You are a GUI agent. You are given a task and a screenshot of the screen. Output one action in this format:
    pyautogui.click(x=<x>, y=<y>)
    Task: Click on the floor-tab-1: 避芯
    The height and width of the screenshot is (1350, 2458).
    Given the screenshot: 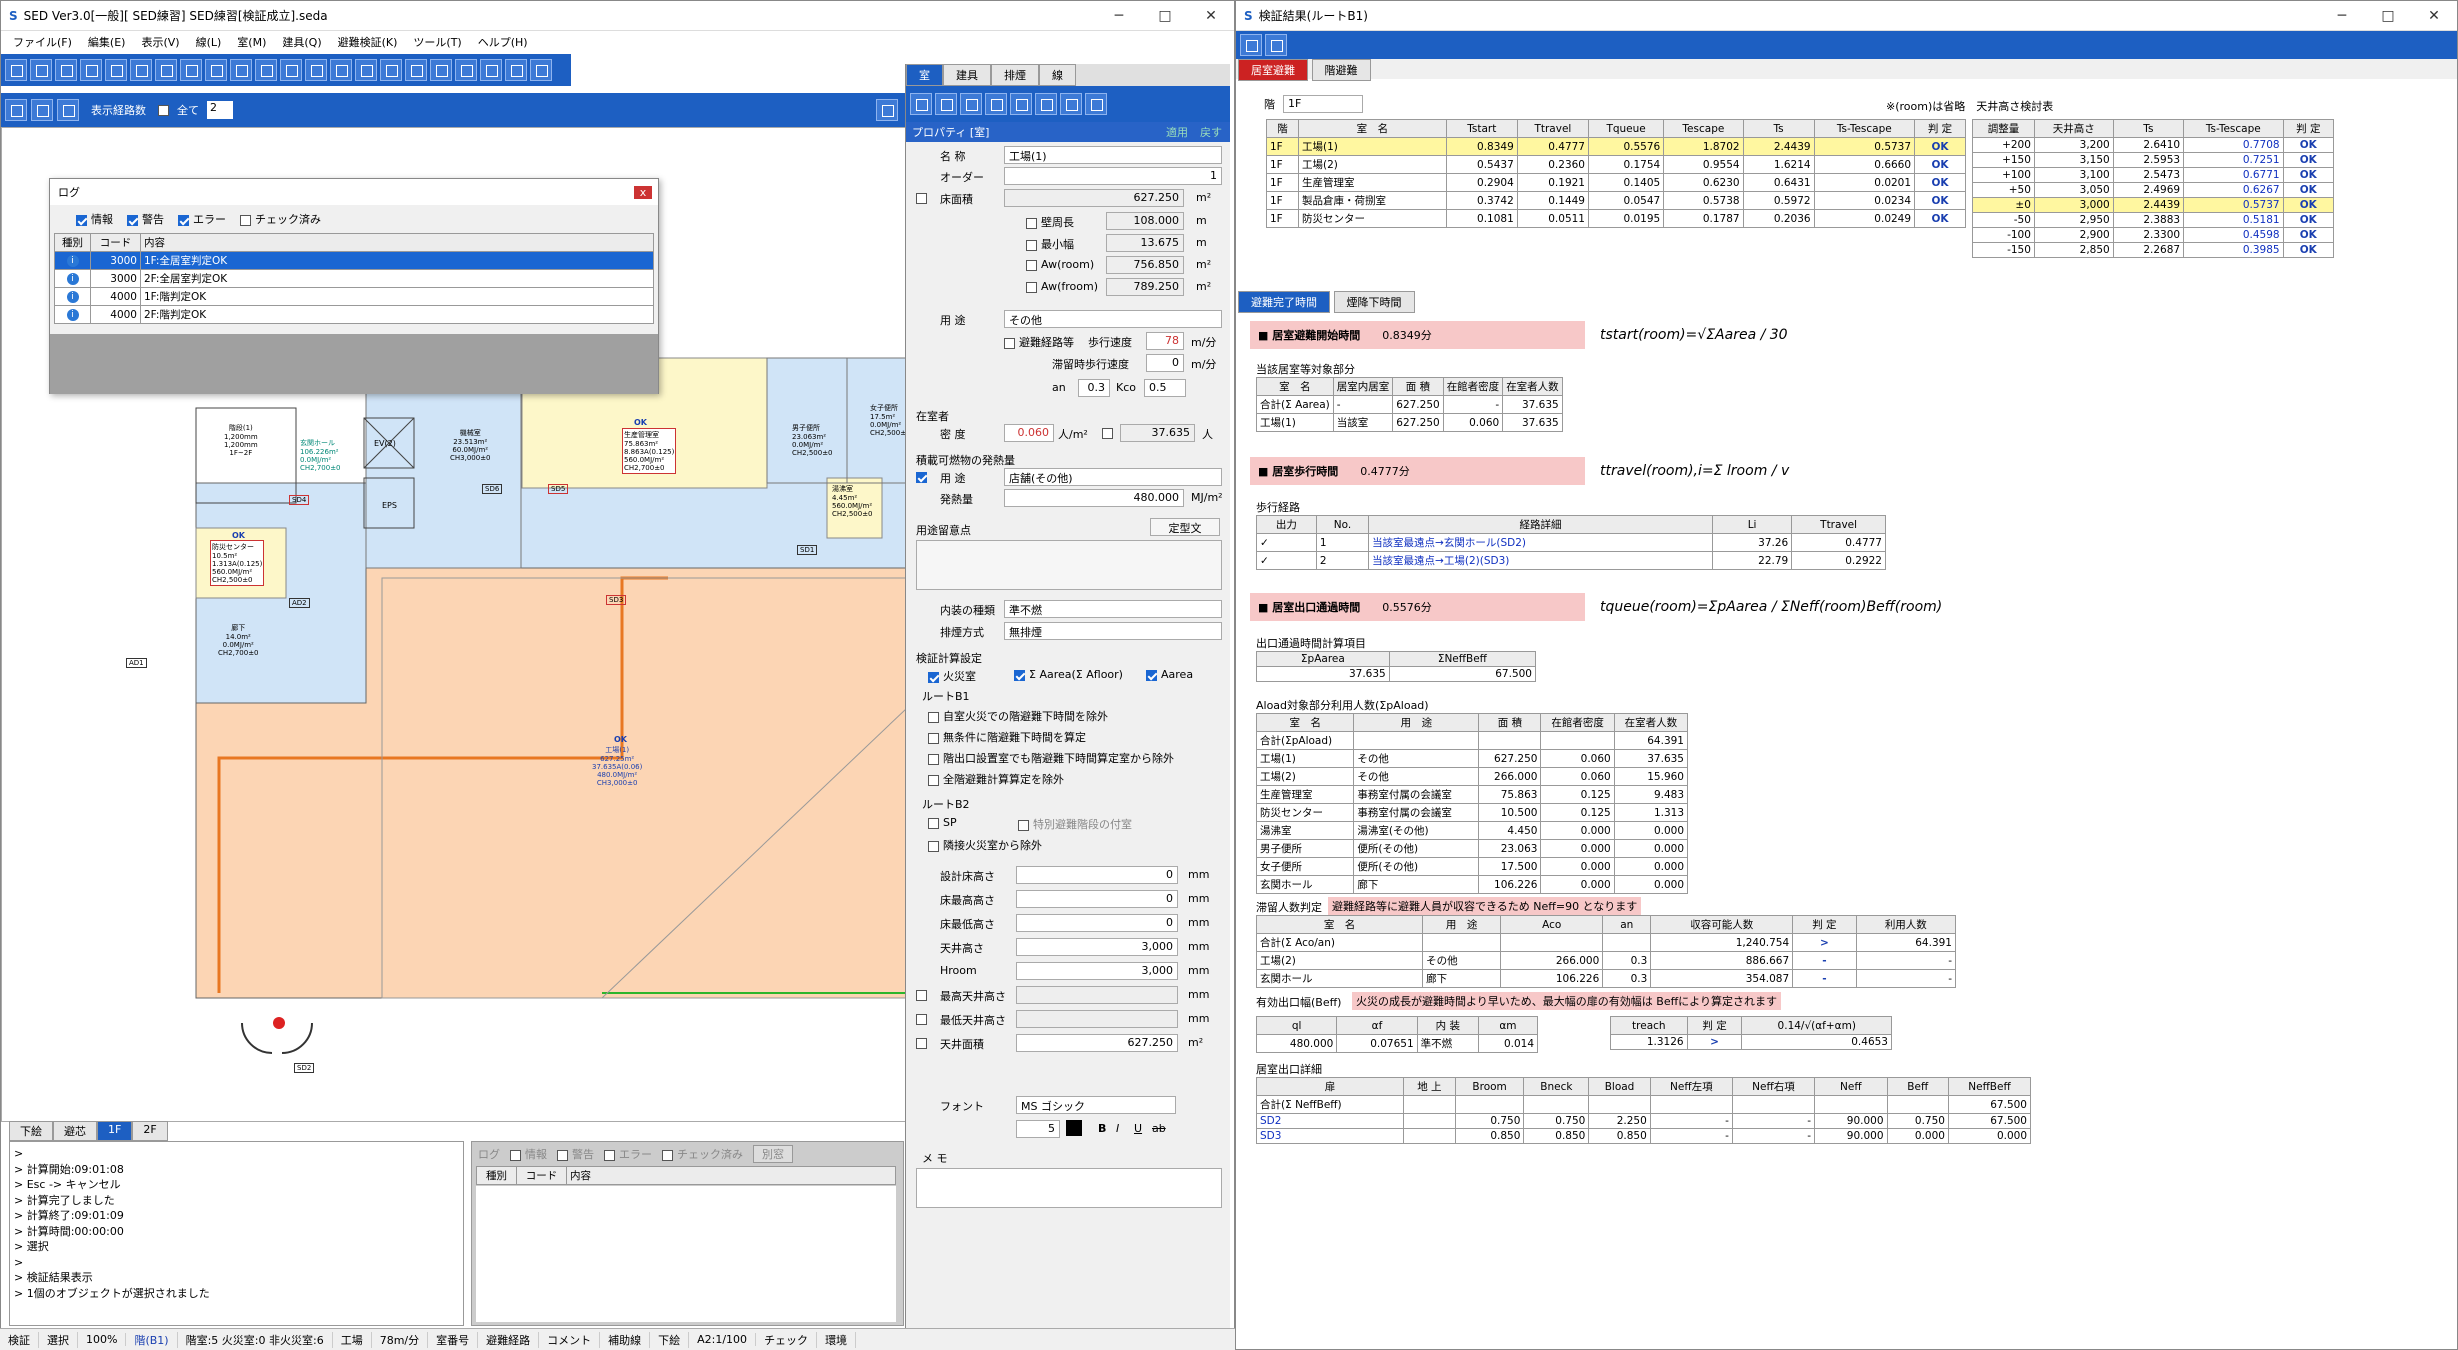 What is the action you would take?
    pyautogui.click(x=75, y=1131)
    